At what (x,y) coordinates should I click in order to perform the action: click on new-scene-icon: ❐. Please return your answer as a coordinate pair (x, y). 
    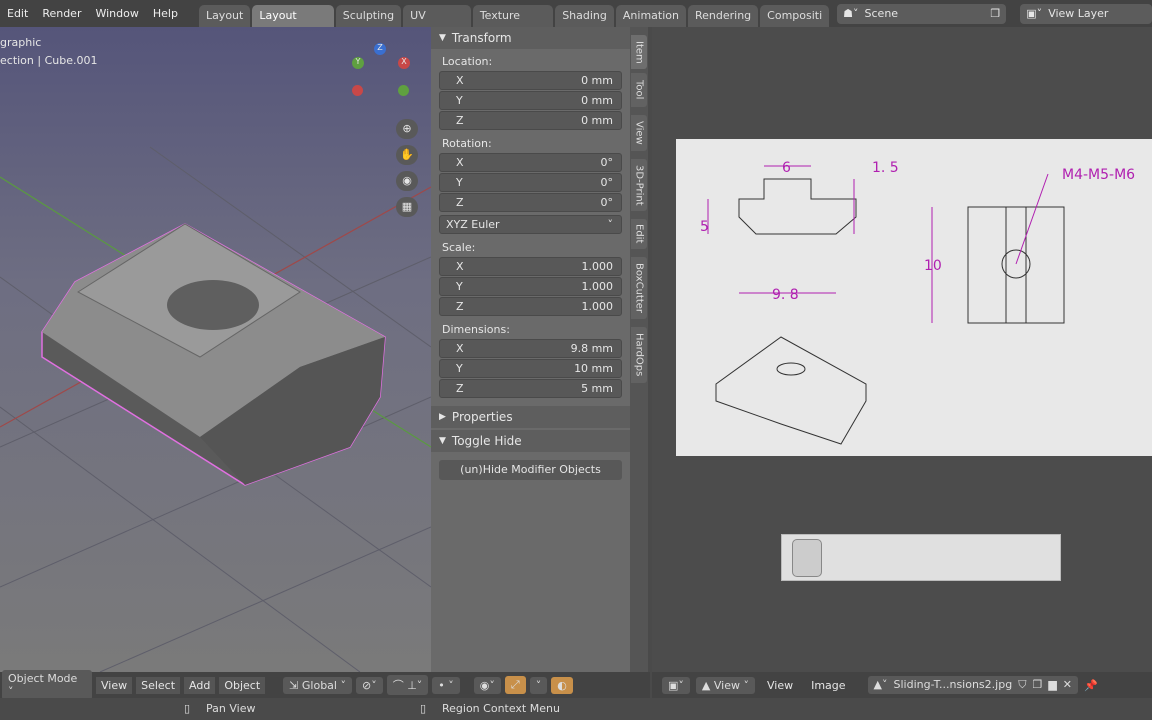
    Looking at the image, I should click on (995, 13).